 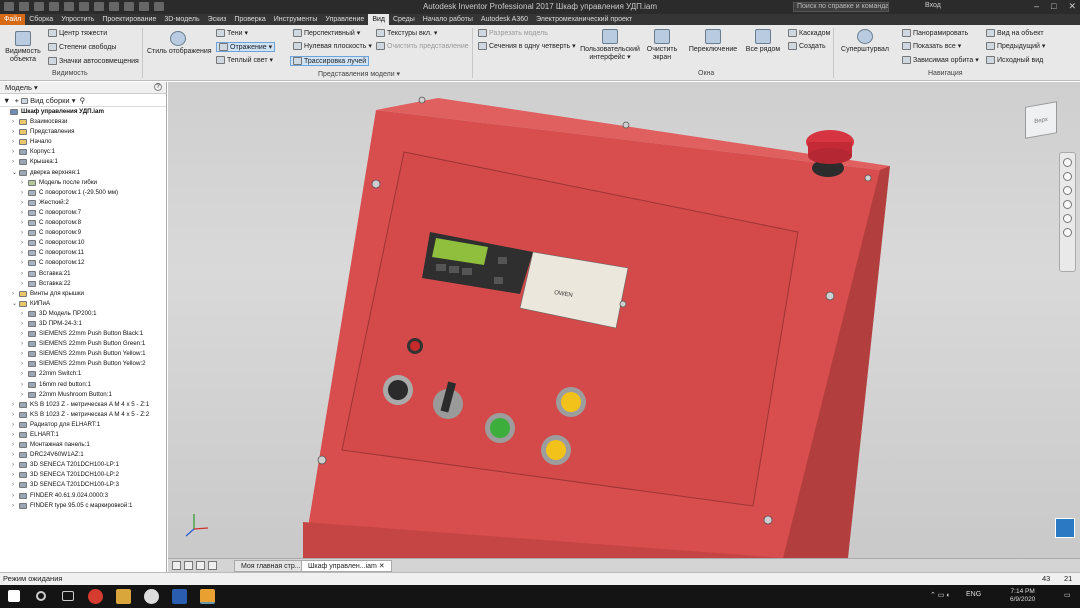 What do you see at coordinates (207, 596) in the screenshot?
I see `inventor-taskbar-icon` at bounding box center [207, 596].